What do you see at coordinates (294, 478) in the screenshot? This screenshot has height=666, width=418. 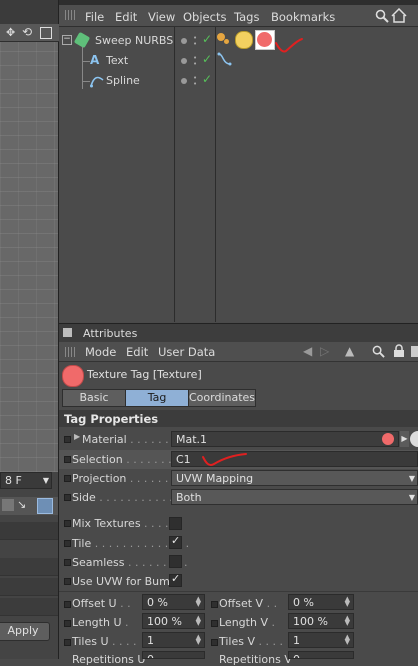 I see `projection-dropdown: UVW Mapping ▼` at bounding box center [294, 478].